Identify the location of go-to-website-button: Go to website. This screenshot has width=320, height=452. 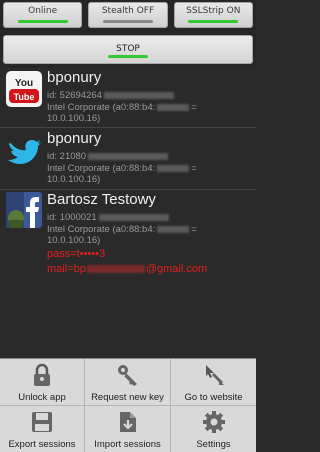
(213, 382).